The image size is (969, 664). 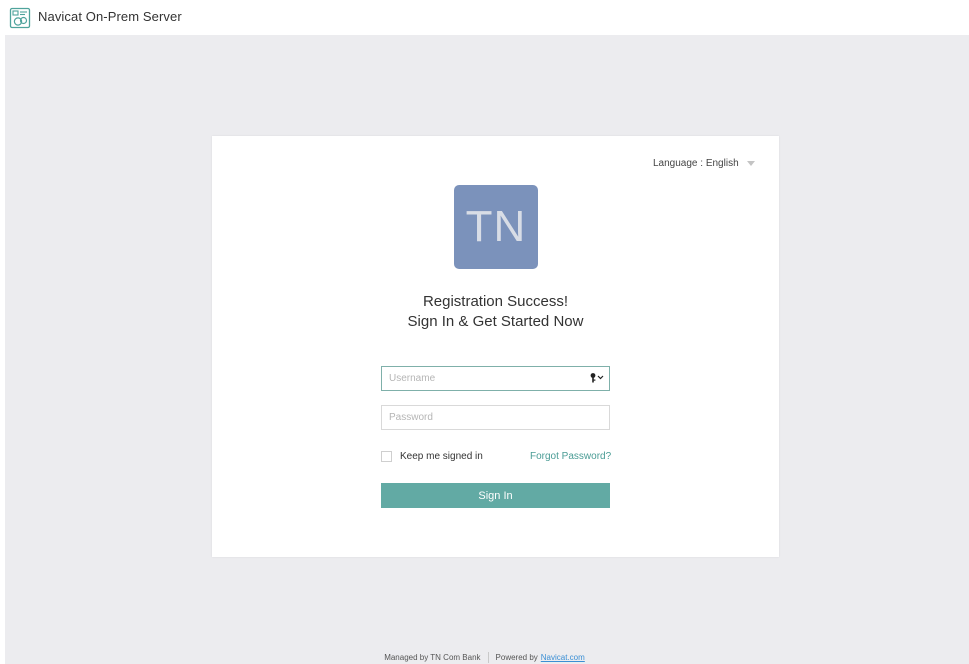 I want to click on keep-signed-in-checkbox, so click(x=386, y=456).